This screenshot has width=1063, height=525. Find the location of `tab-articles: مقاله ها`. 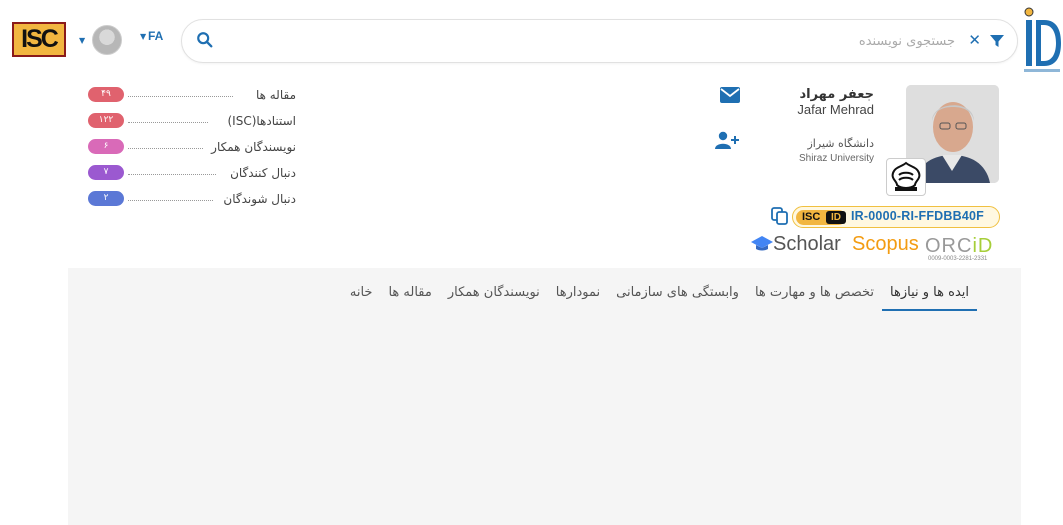

tab-articles: مقاله ها is located at coordinates (409, 295).